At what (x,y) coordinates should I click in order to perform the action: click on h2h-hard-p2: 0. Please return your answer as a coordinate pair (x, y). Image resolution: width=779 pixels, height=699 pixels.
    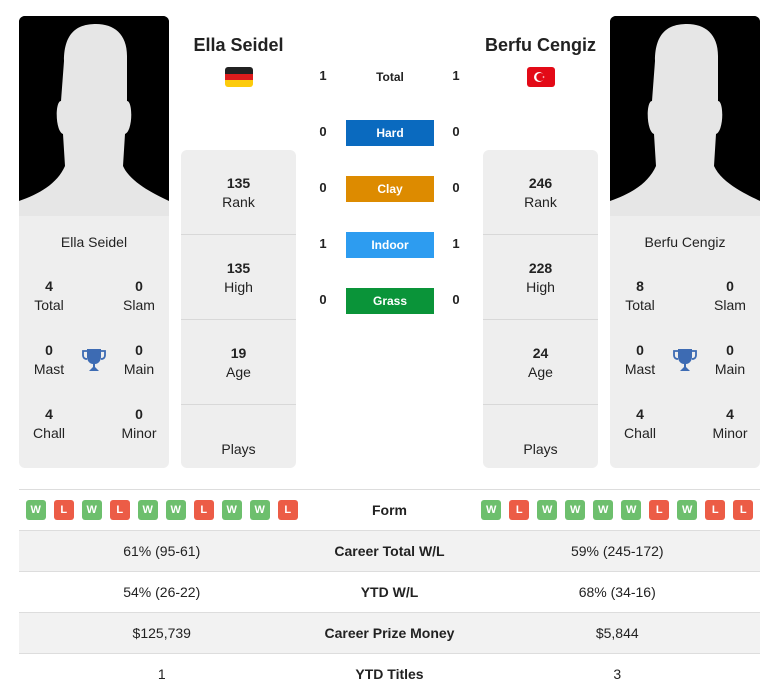
    Looking at the image, I should click on (456, 131).